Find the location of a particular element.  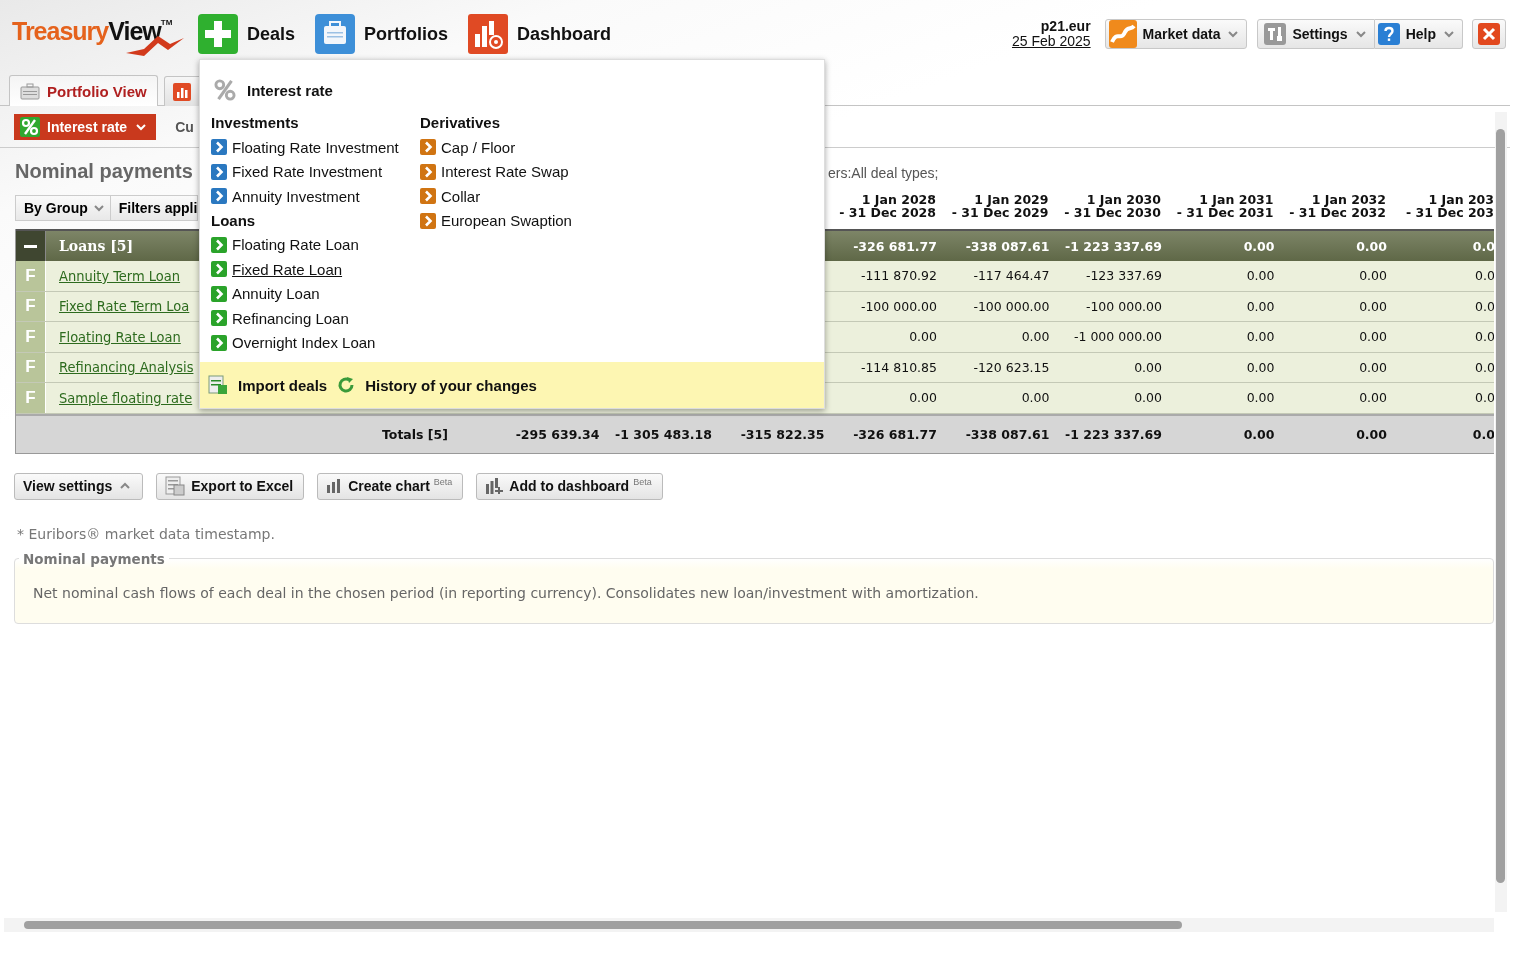

group-total: -338 087.61 is located at coordinates (1007, 246).